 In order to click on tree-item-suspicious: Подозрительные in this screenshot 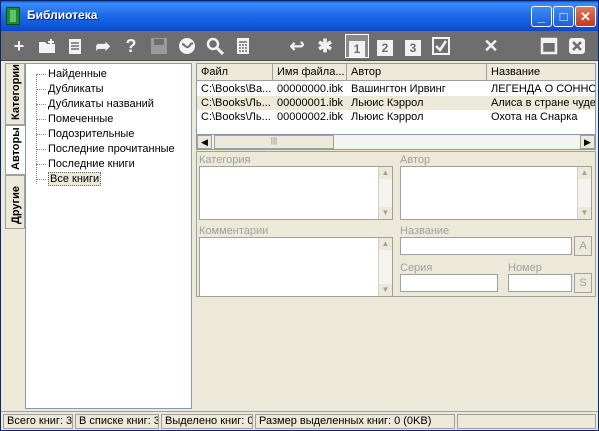, I will do `click(106, 134)`.